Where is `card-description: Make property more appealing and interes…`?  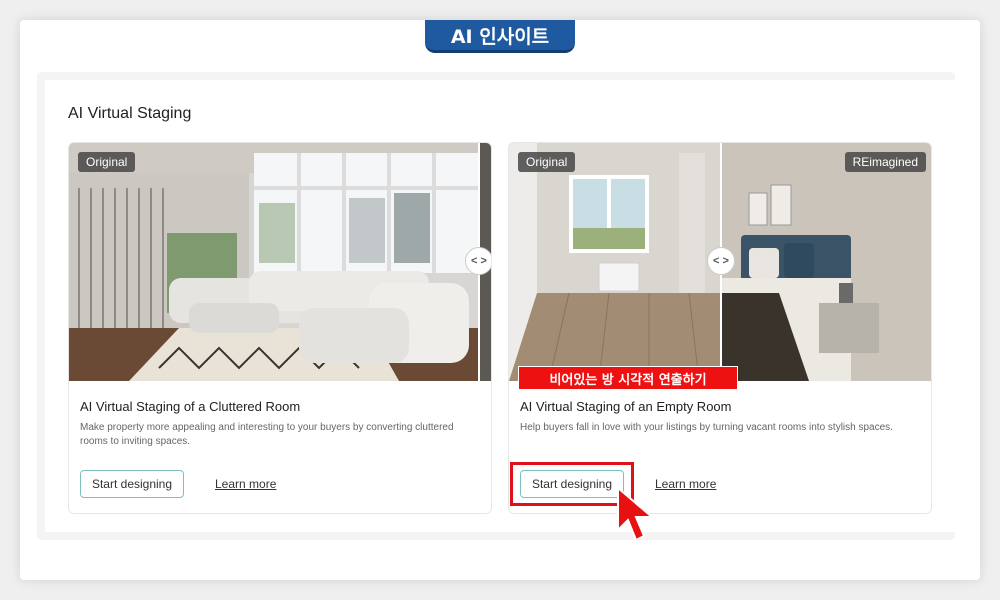
card-description: Make property more appealing and interes… is located at coordinates (267, 434).